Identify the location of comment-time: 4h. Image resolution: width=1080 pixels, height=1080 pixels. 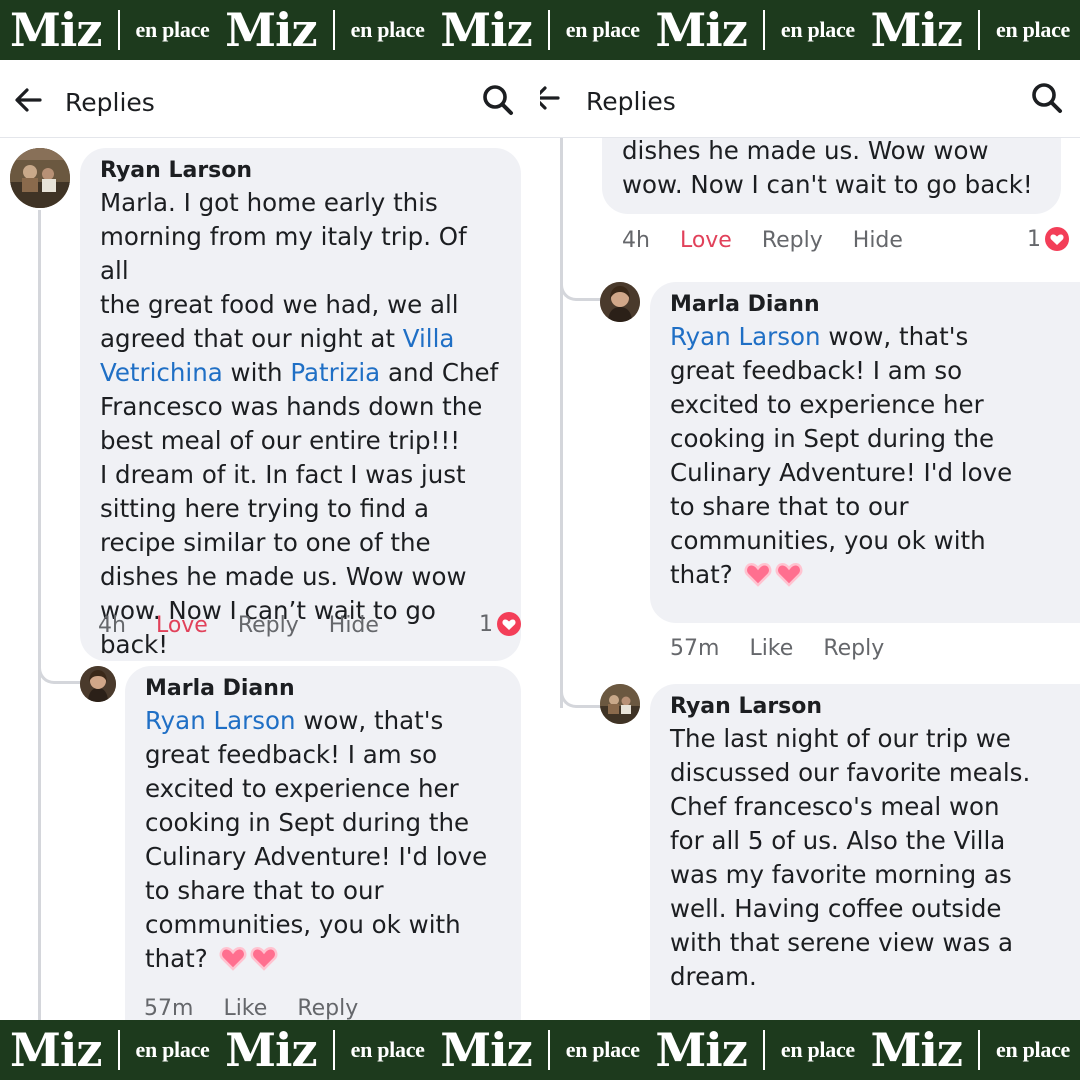
(112, 625).